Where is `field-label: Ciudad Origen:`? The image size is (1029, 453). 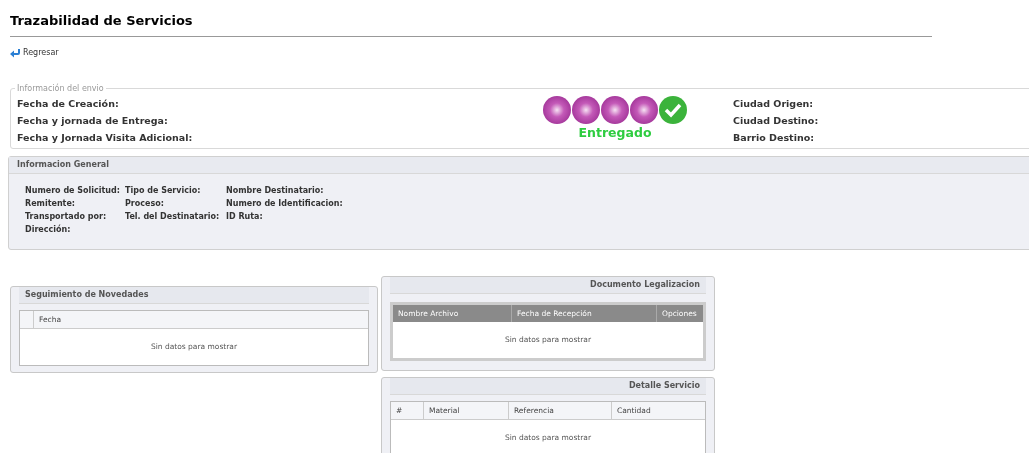 field-label: Ciudad Origen: is located at coordinates (774, 103).